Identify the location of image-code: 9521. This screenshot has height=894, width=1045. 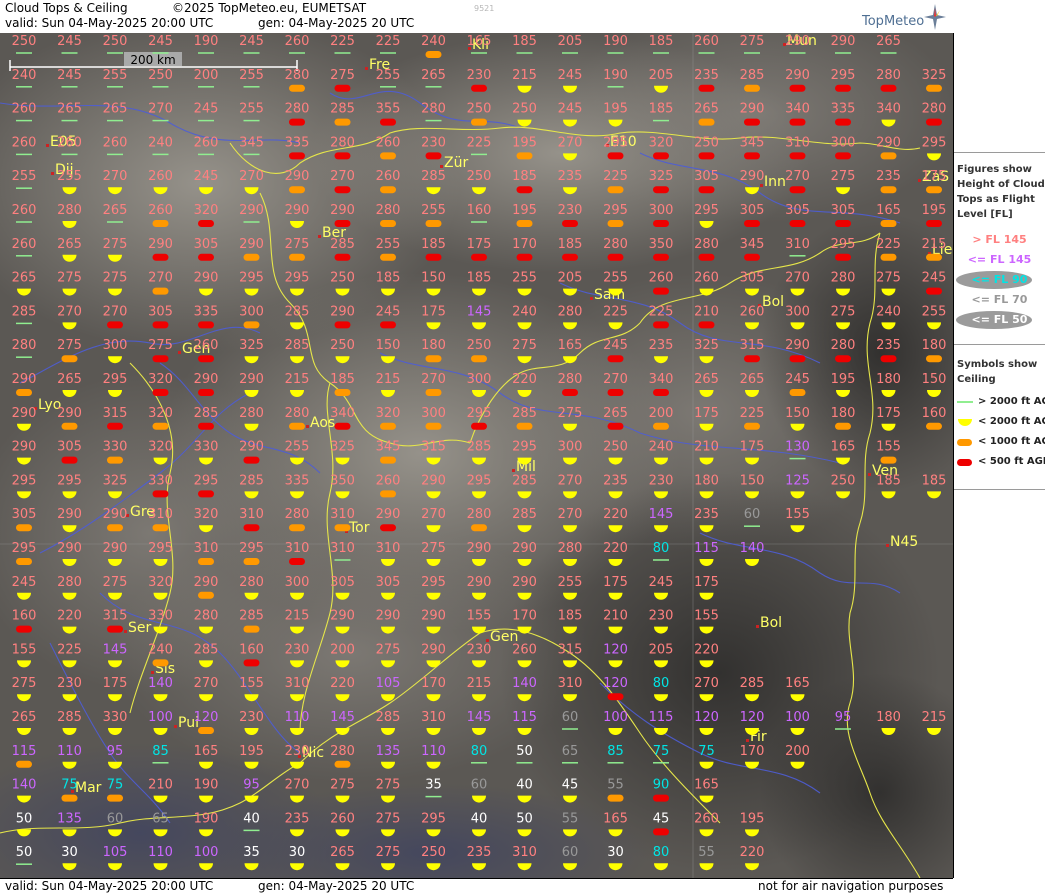
(484, 8).